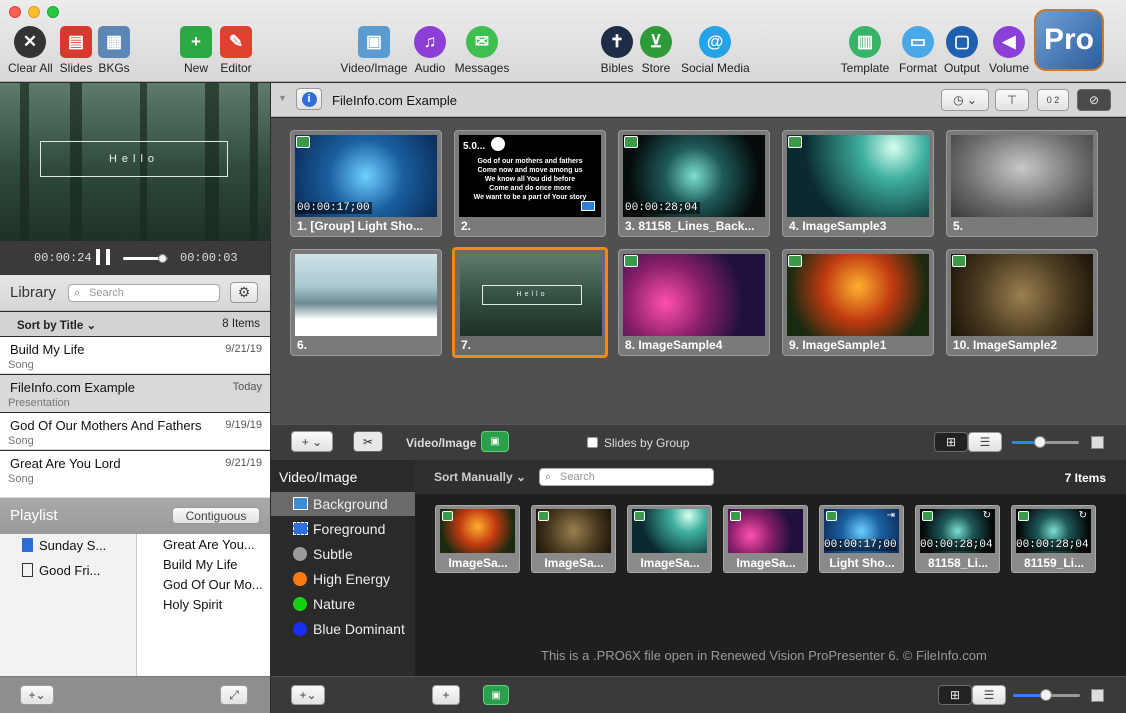 This screenshot has width=1126, height=713. Describe the element at coordinates (592, 442) in the screenshot. I see `slides-by-group-checkbox` at that location.